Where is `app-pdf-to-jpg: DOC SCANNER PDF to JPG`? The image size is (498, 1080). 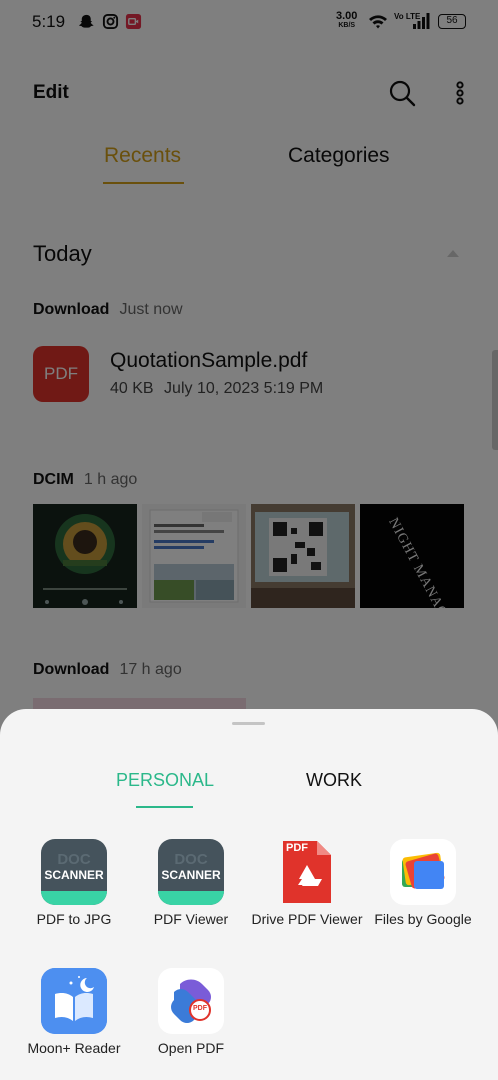
app-pdf-to-jpg: DOC SCANNER PDF to JPG is located at coordinates (74, 884).